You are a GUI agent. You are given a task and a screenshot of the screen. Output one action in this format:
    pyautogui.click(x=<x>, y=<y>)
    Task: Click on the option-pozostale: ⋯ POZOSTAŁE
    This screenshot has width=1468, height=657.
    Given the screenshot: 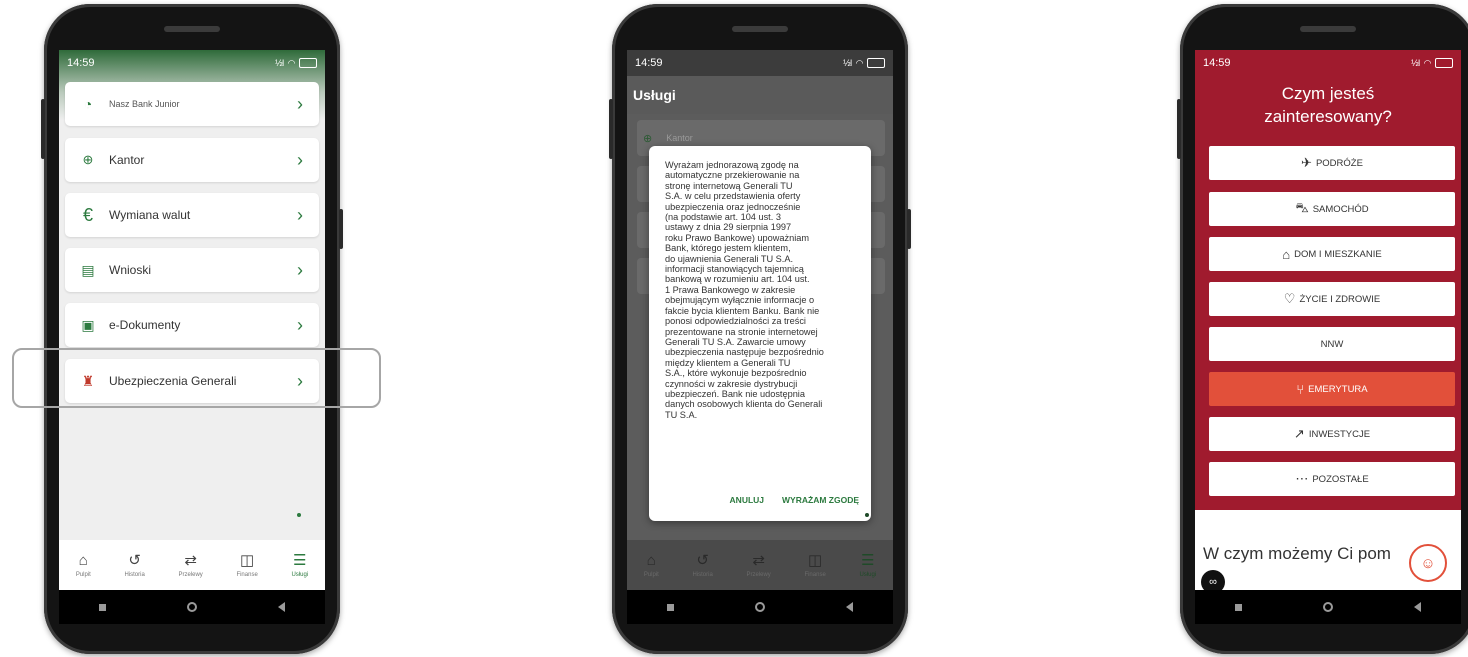 What is the action you would take?
    pyautogui.click(x=1332, y=479)
    